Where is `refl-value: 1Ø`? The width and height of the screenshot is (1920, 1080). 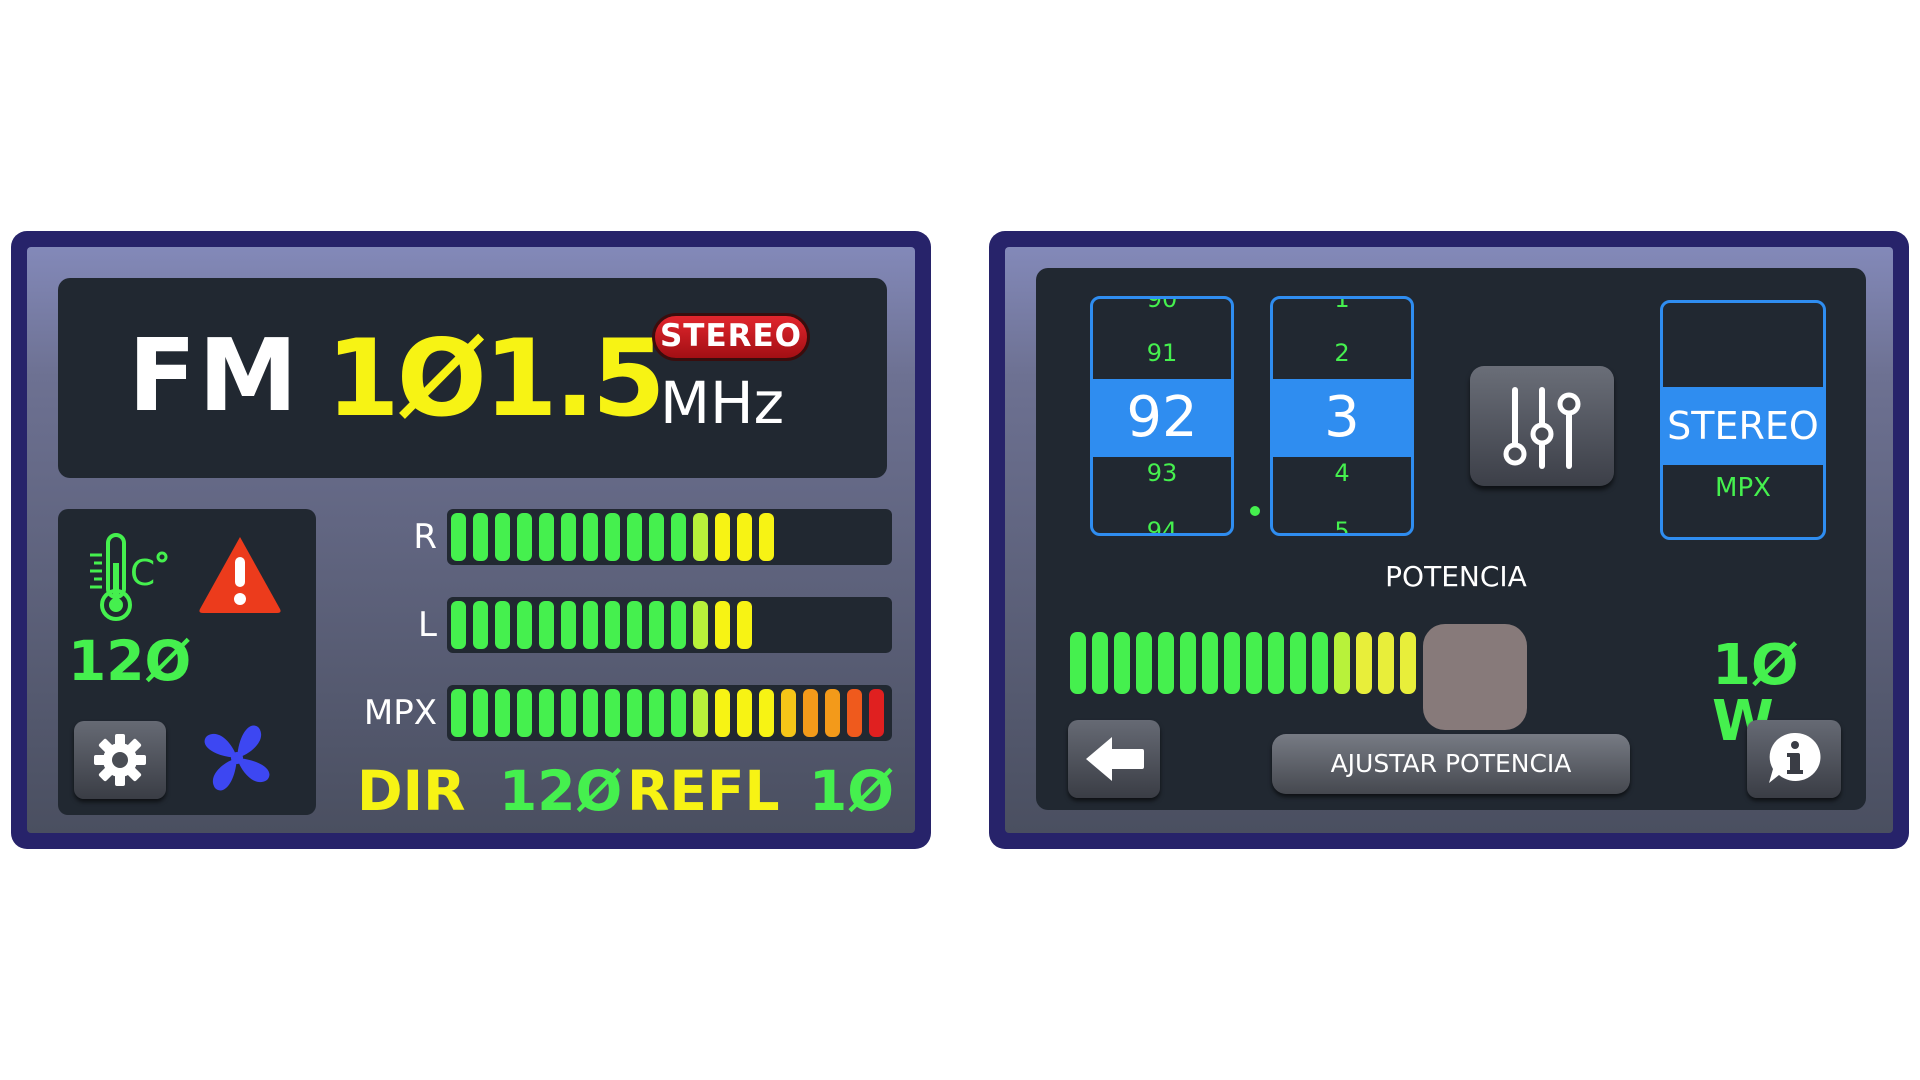 refl-value: 1Ø is located at coordinates (852, 791).